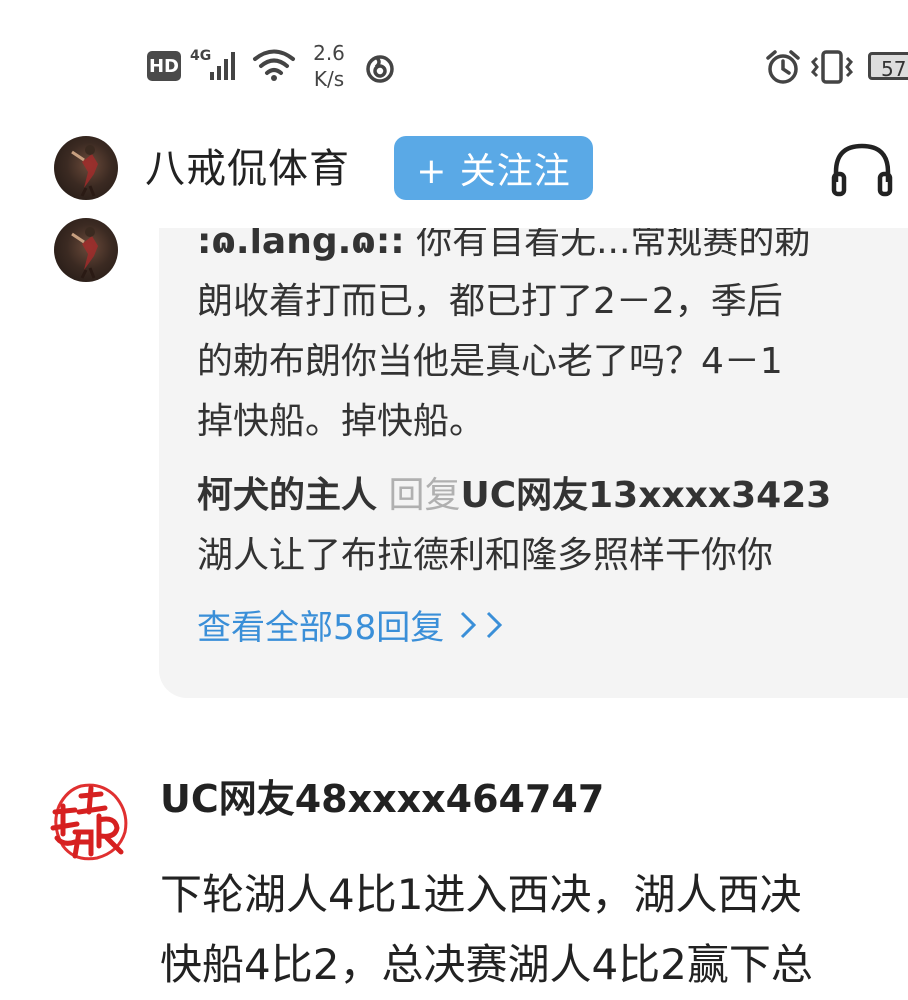 This screenshot has height=1000, width=908. I want to click on commenter-avatar, so click(86, 250).